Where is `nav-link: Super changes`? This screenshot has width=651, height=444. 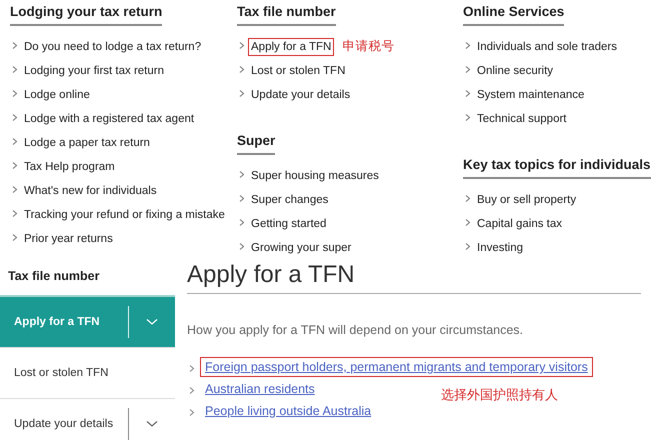
nav-link: Super changes is located at coordinates (290, 200).